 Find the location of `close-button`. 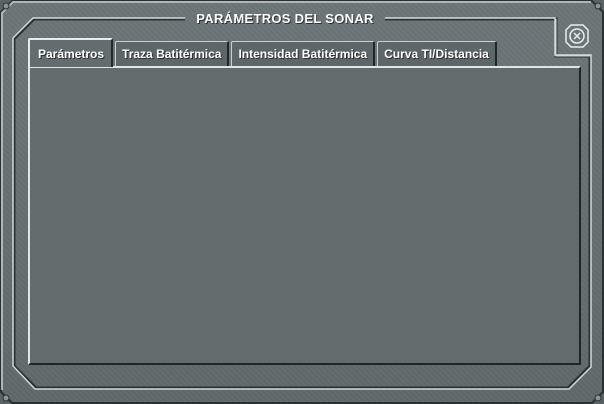

close-button is located at coordinates (577, 36).